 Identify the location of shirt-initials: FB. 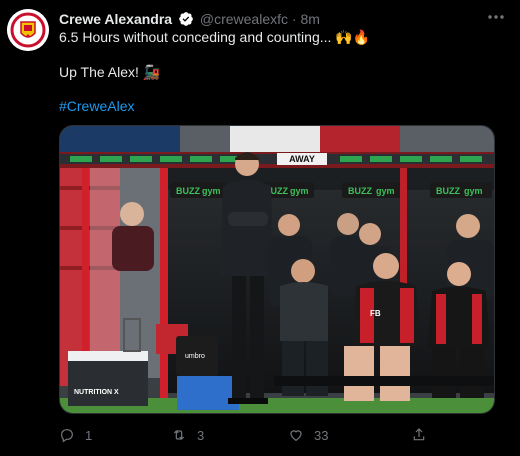
(375, 313).